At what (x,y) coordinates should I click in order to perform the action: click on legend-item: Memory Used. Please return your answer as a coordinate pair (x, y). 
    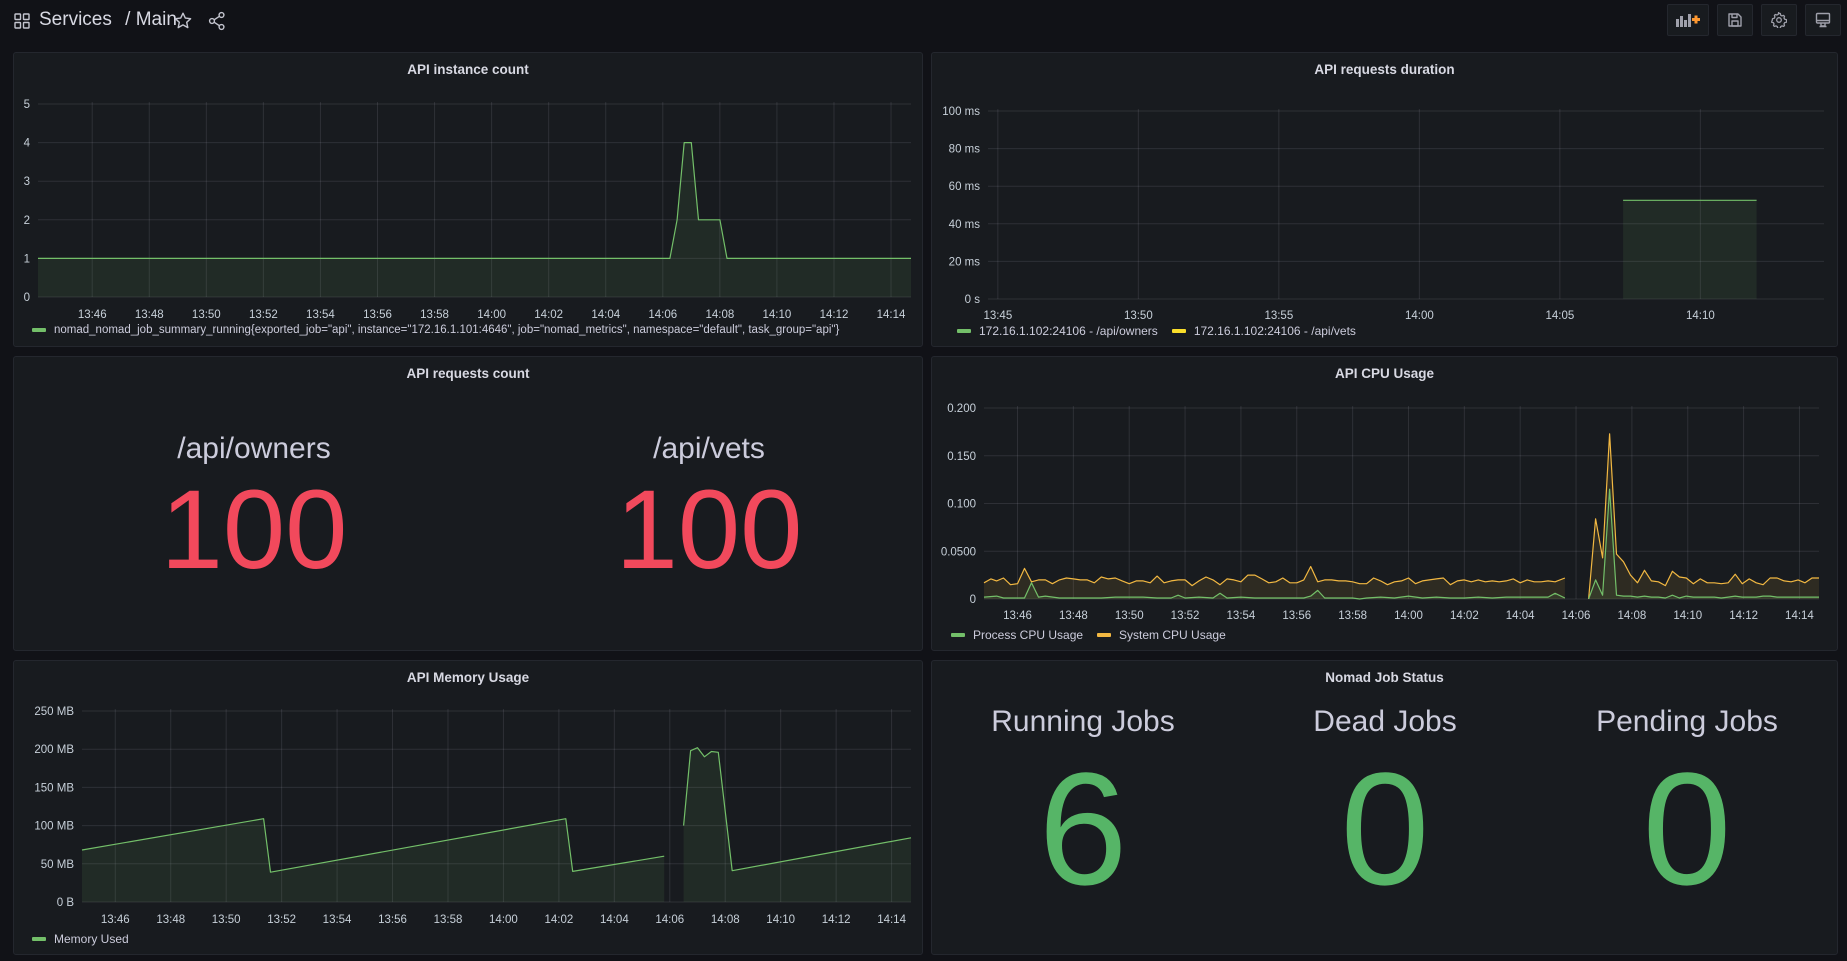
    Looking at the image, I should click on (80, 939).